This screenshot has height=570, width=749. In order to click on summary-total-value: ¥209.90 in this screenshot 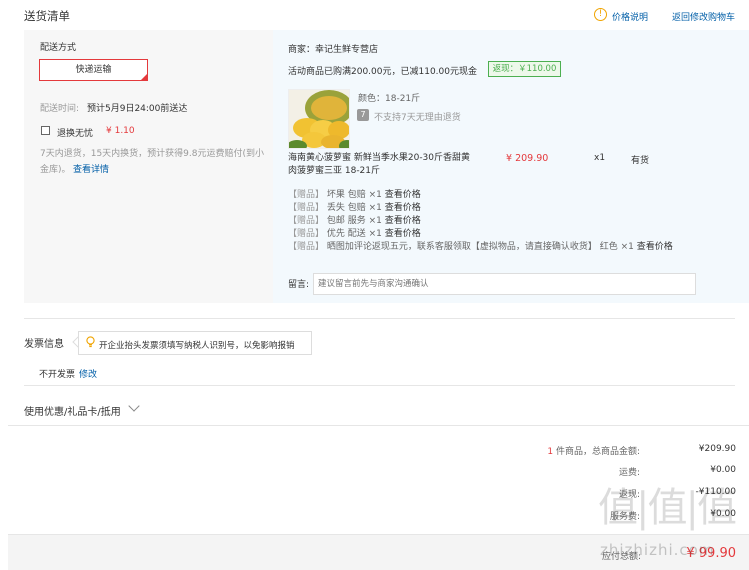, I will do `click(717, 449)`.